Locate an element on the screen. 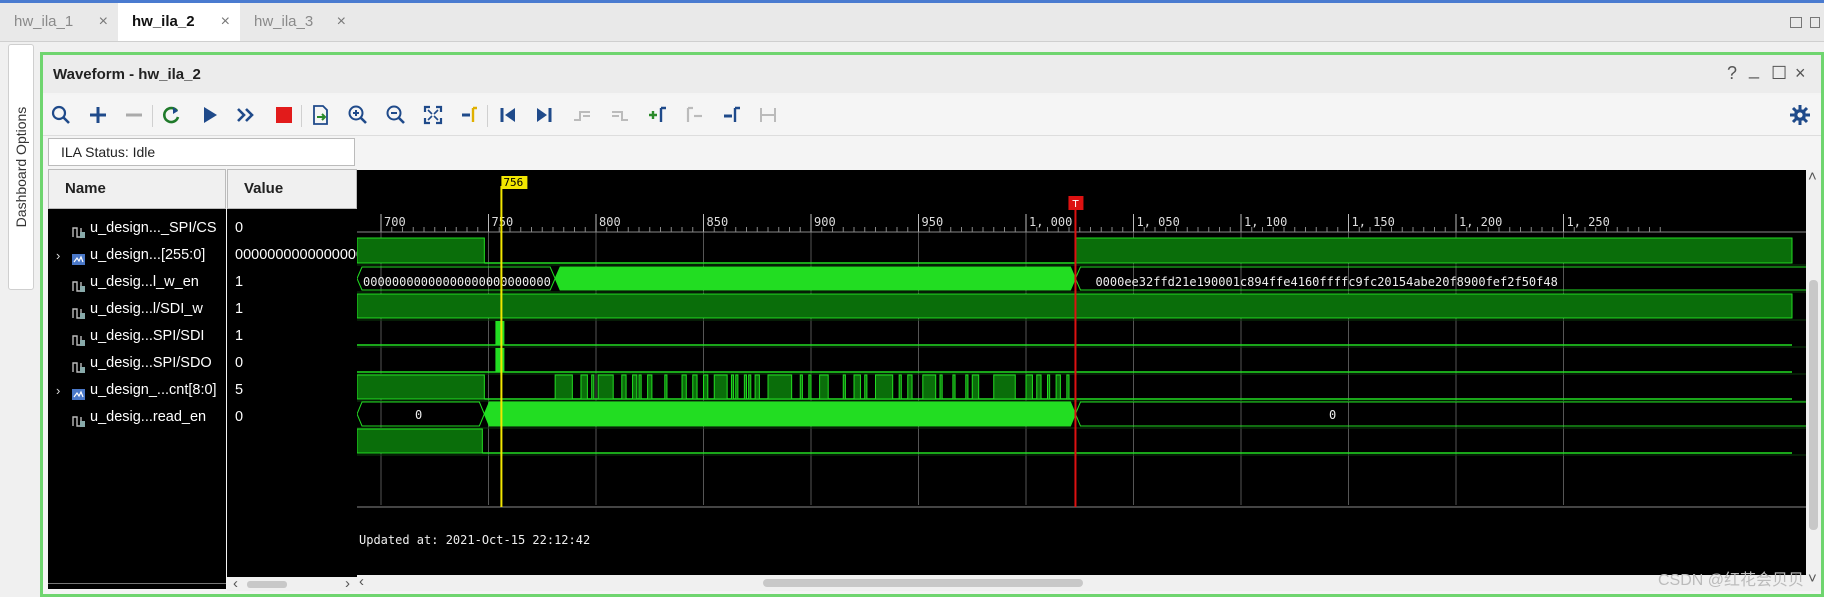 This screenshot has height=597, width=1824. restore-icon: ☐ is located at coordinates (1779, 73).